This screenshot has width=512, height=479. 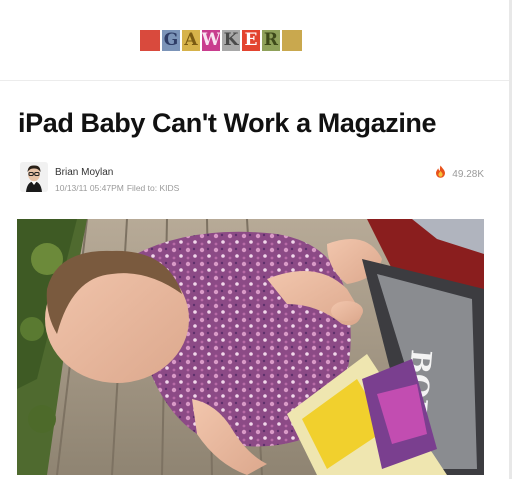 What do you see at coordinates (440, 174) in the screenshot?
I see `flame-icon` at bounding box center [440, 174].